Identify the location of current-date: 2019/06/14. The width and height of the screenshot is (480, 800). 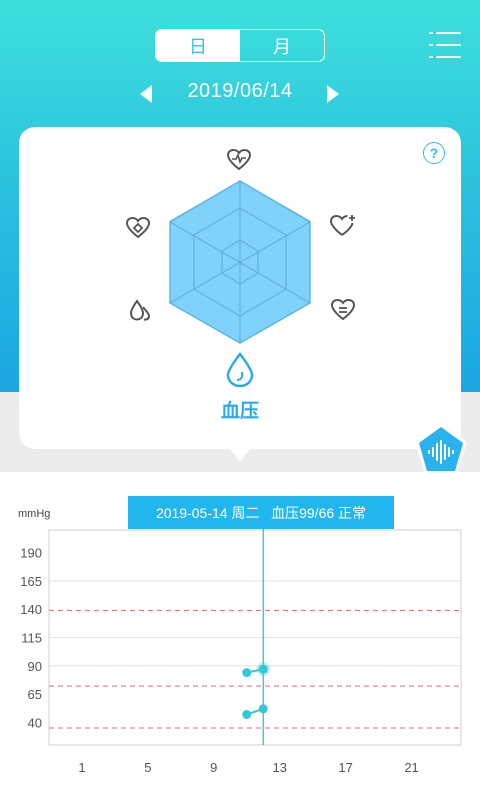
(240, 91).